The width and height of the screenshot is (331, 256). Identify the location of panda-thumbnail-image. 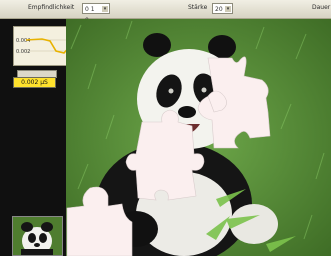
(37, 236).